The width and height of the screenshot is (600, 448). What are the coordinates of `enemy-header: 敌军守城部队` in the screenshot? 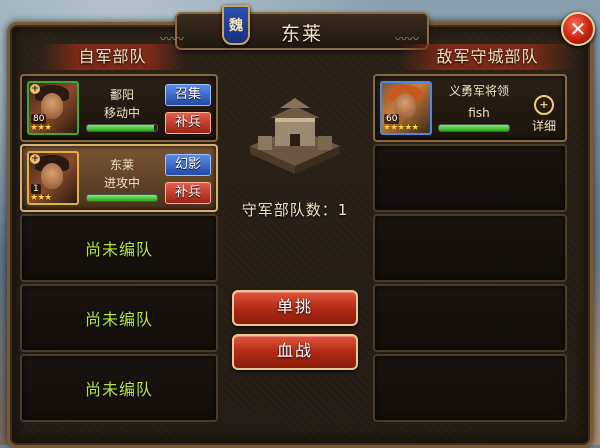 It's located at (487, 57).